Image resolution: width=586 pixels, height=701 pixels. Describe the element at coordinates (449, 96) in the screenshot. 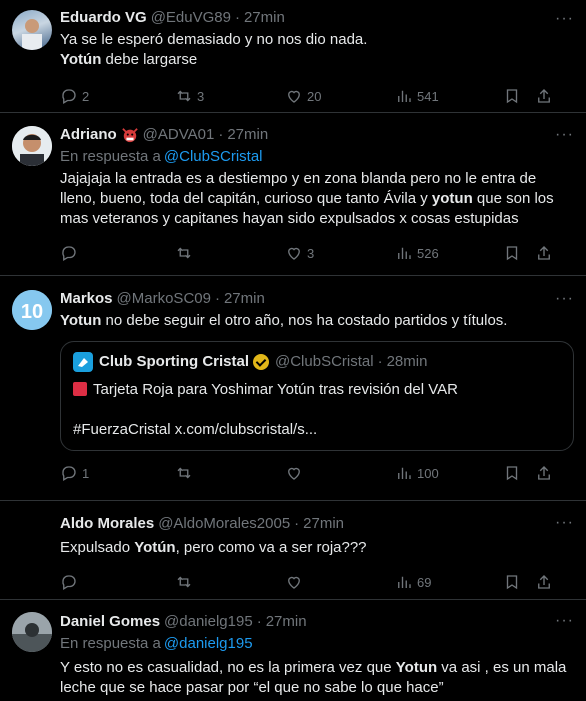

I see `views-button: 541` at that location.